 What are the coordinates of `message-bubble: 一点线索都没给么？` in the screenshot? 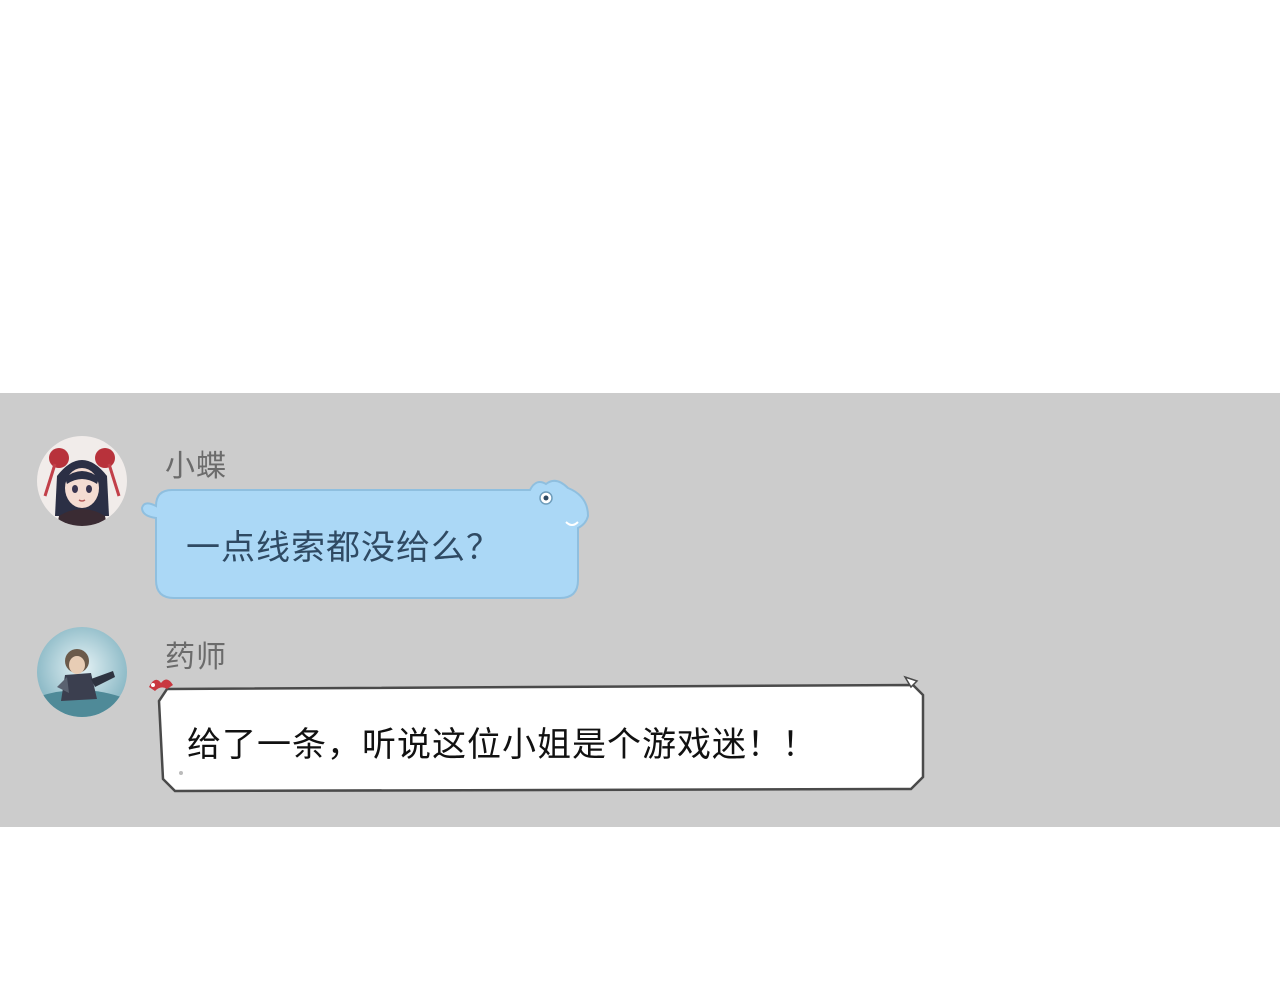 It's located at (368, 538).